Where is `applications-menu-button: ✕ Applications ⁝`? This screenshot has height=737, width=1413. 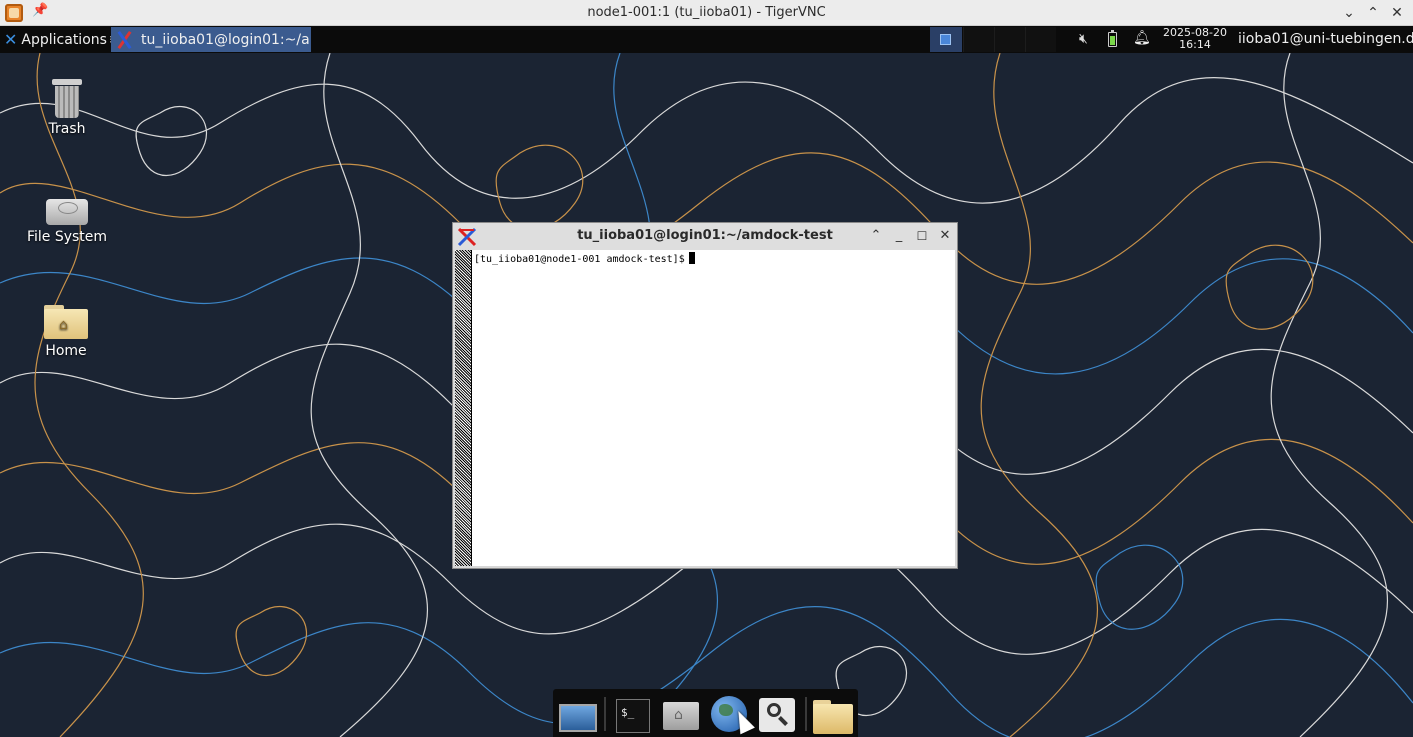 applications-menu-button: ✕ Applications ⁝ is located at coordinates (58, 39).